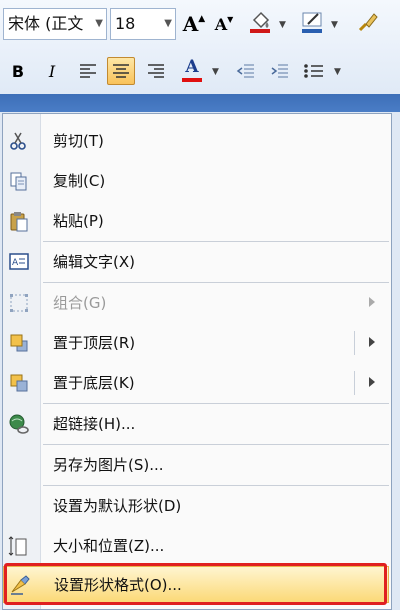 This screenshot has height=610, width=400. What do you see at coordinates (19, 343) in the screenshot?
I see `bring-to-front-icon` at bounding box center [19, 343].